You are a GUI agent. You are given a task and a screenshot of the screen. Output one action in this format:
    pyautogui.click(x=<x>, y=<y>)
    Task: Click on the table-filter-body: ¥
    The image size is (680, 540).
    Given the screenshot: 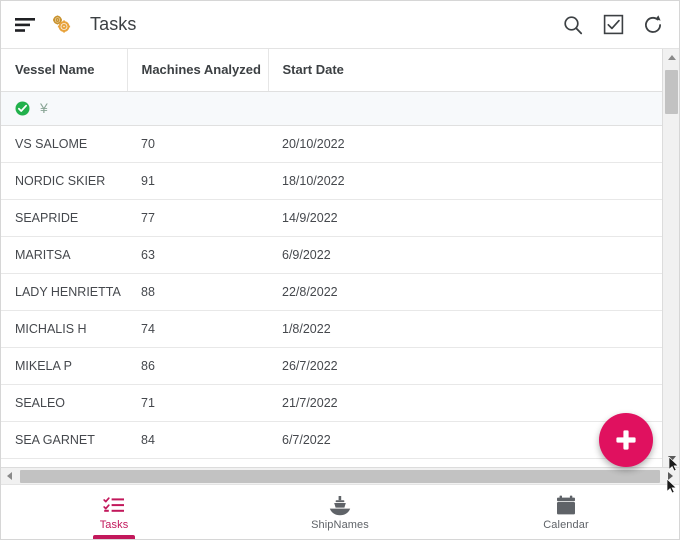 What is the action you would take?
    pyautogui.click(x=340, y=108)
    